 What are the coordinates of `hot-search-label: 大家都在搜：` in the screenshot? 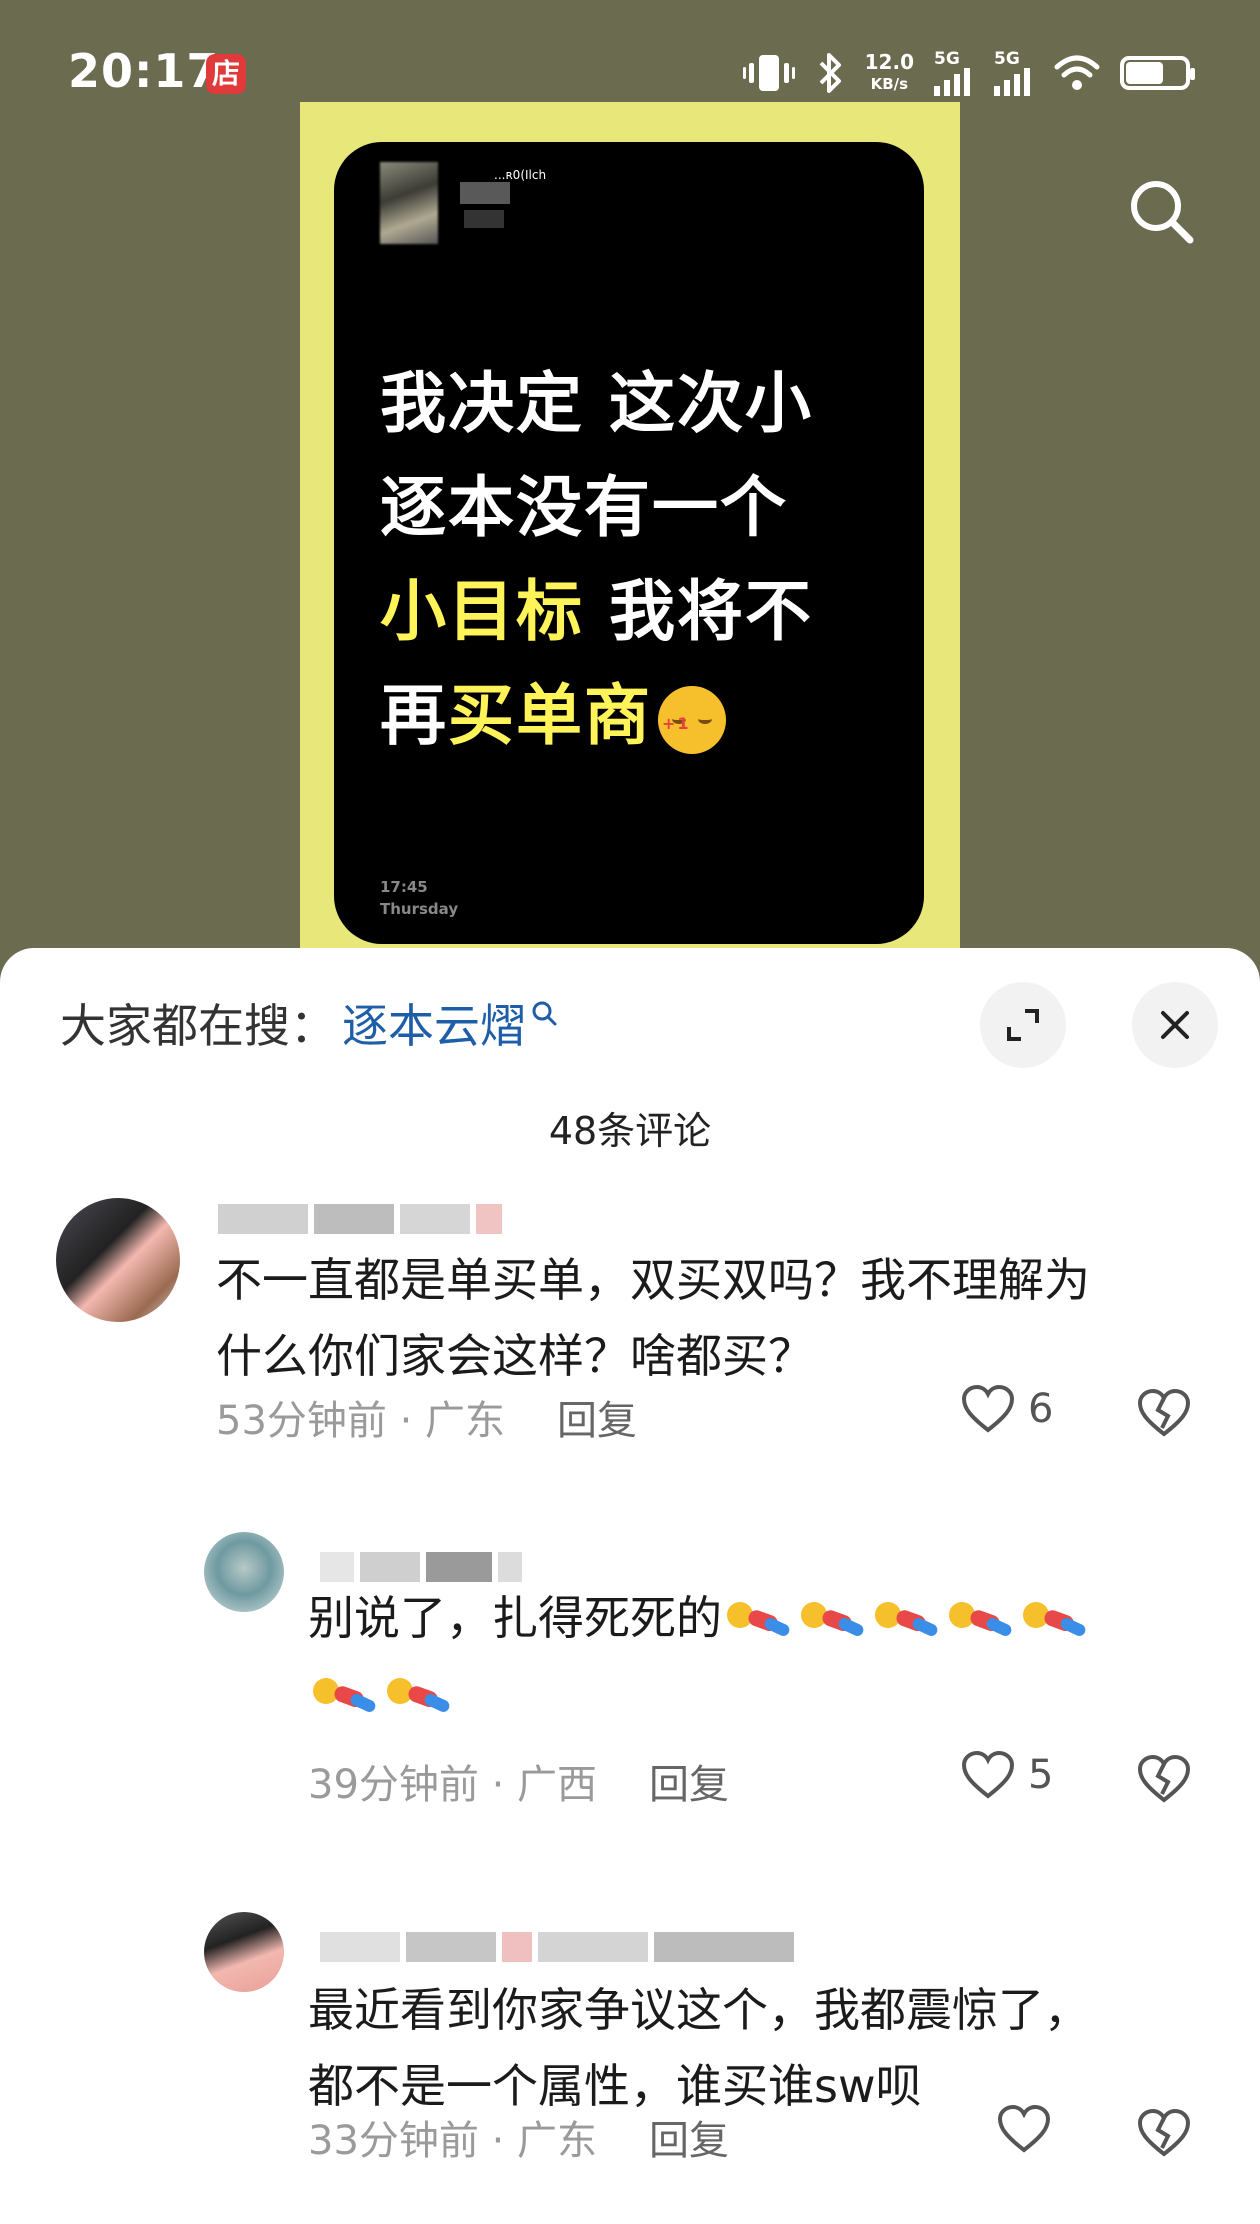 It's located at (198, 1026).